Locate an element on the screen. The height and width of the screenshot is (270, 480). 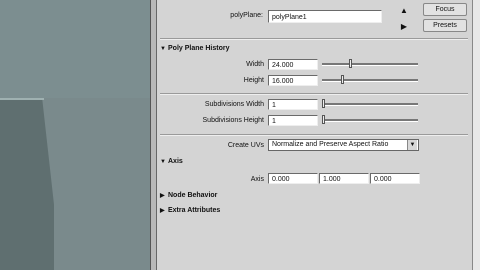
subdivisions-width-slider is located at coordinates (370, 104).